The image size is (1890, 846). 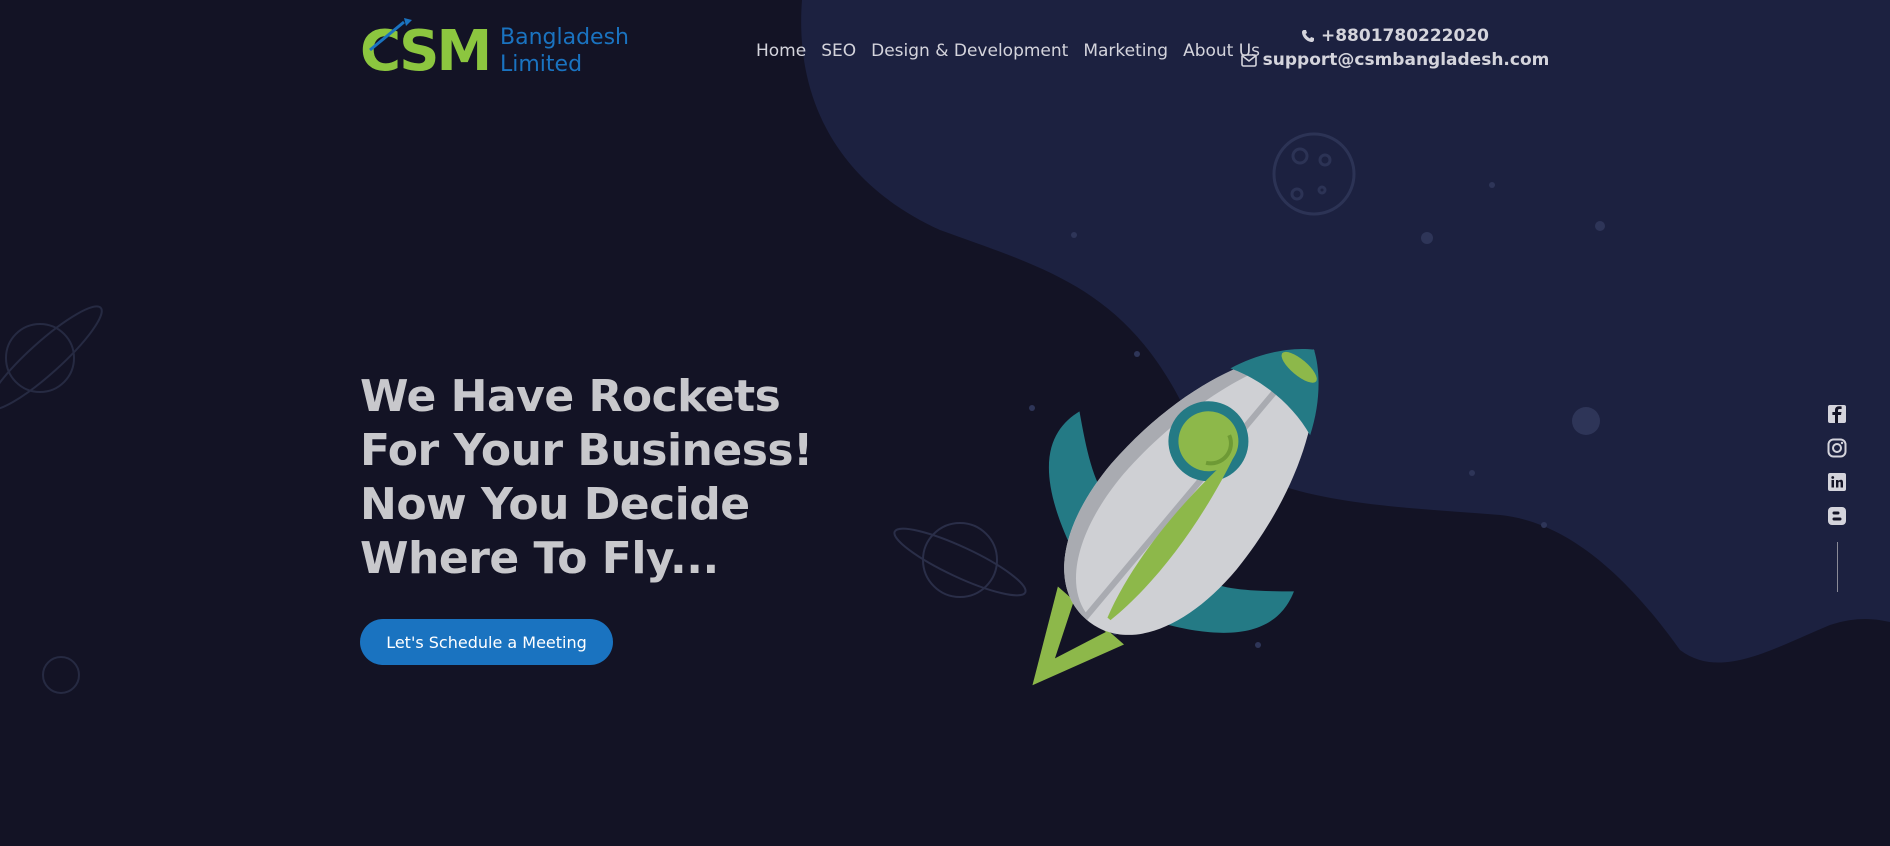 I want to click on contact-email: support@csmbangladesh.com, so click(x=1394, y=60).